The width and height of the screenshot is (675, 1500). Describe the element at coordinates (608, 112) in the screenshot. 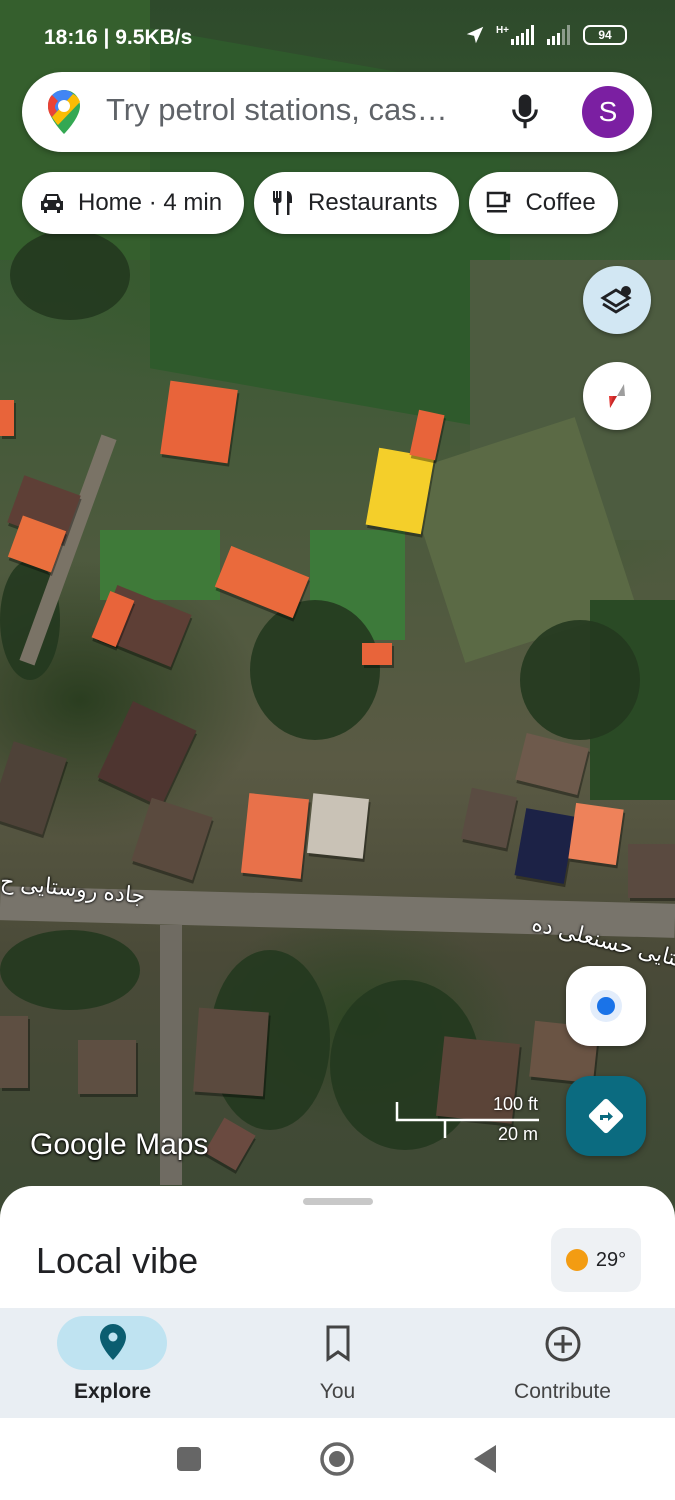

I see `avatar: S` at that location.